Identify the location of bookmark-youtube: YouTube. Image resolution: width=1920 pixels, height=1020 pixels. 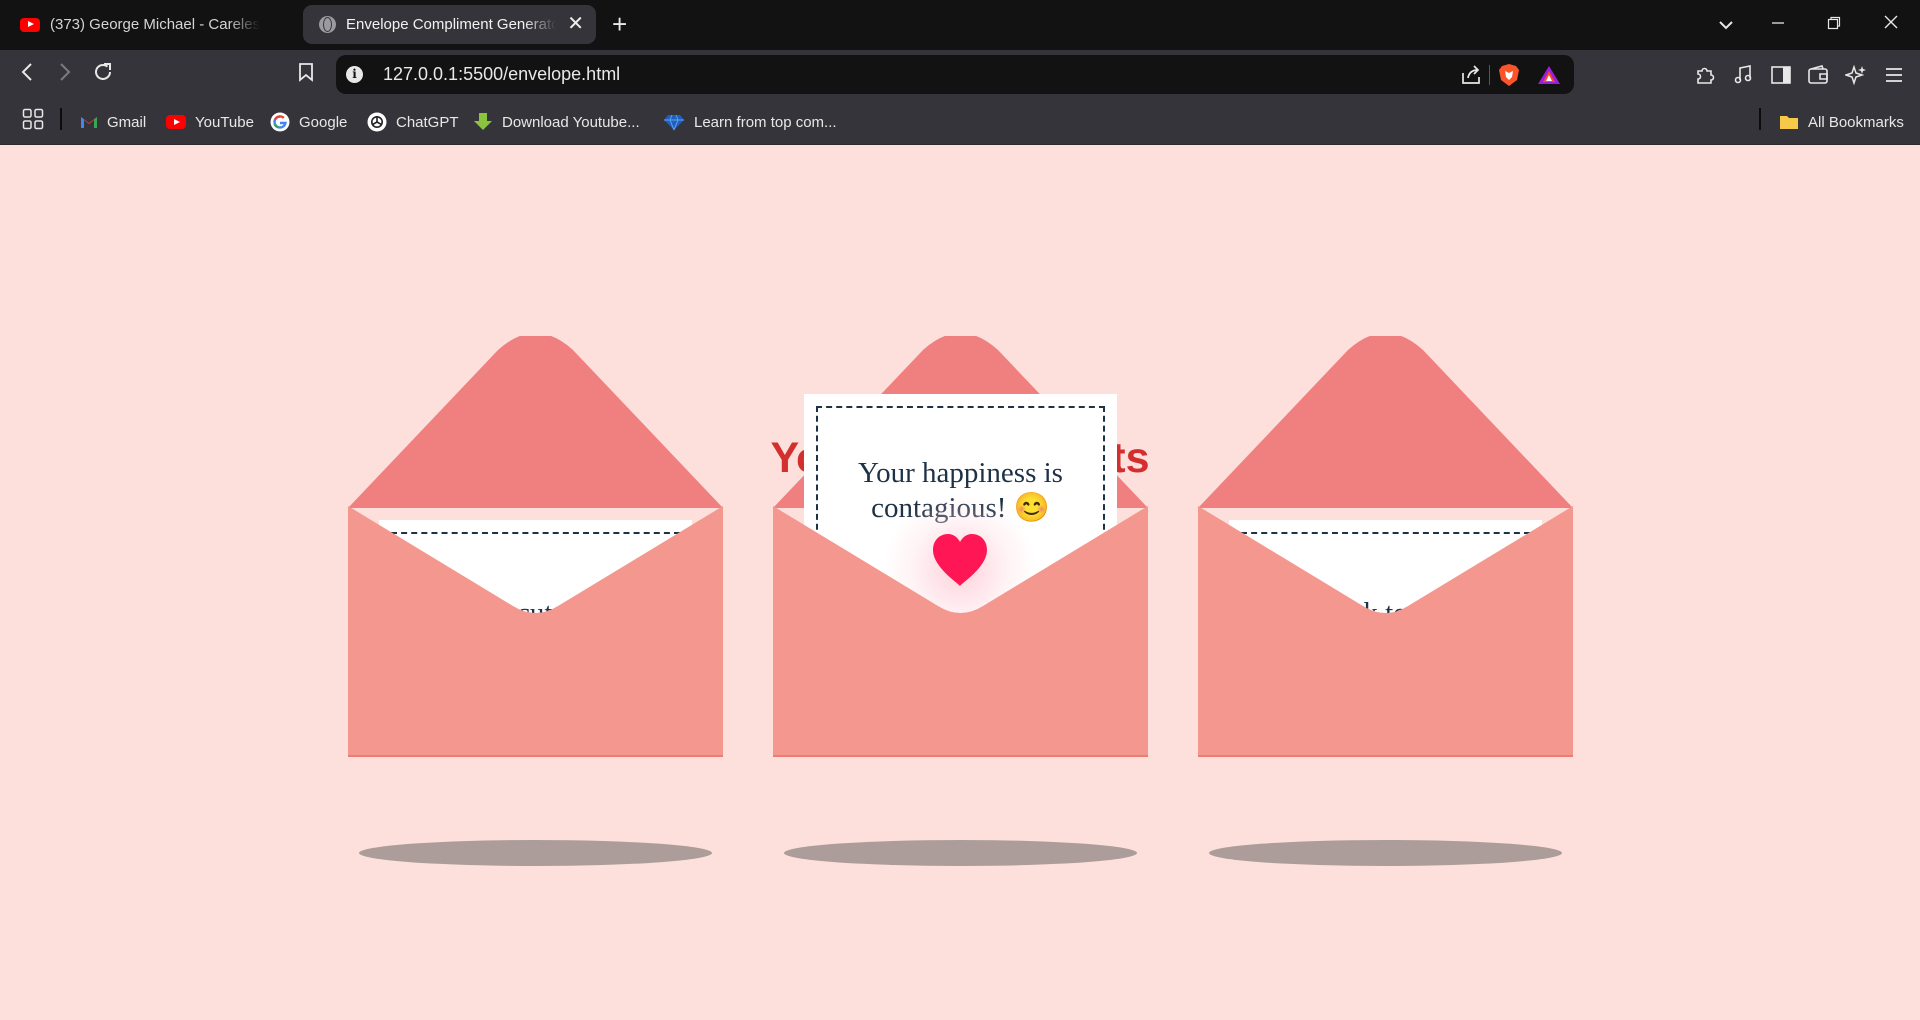
(210, 122).